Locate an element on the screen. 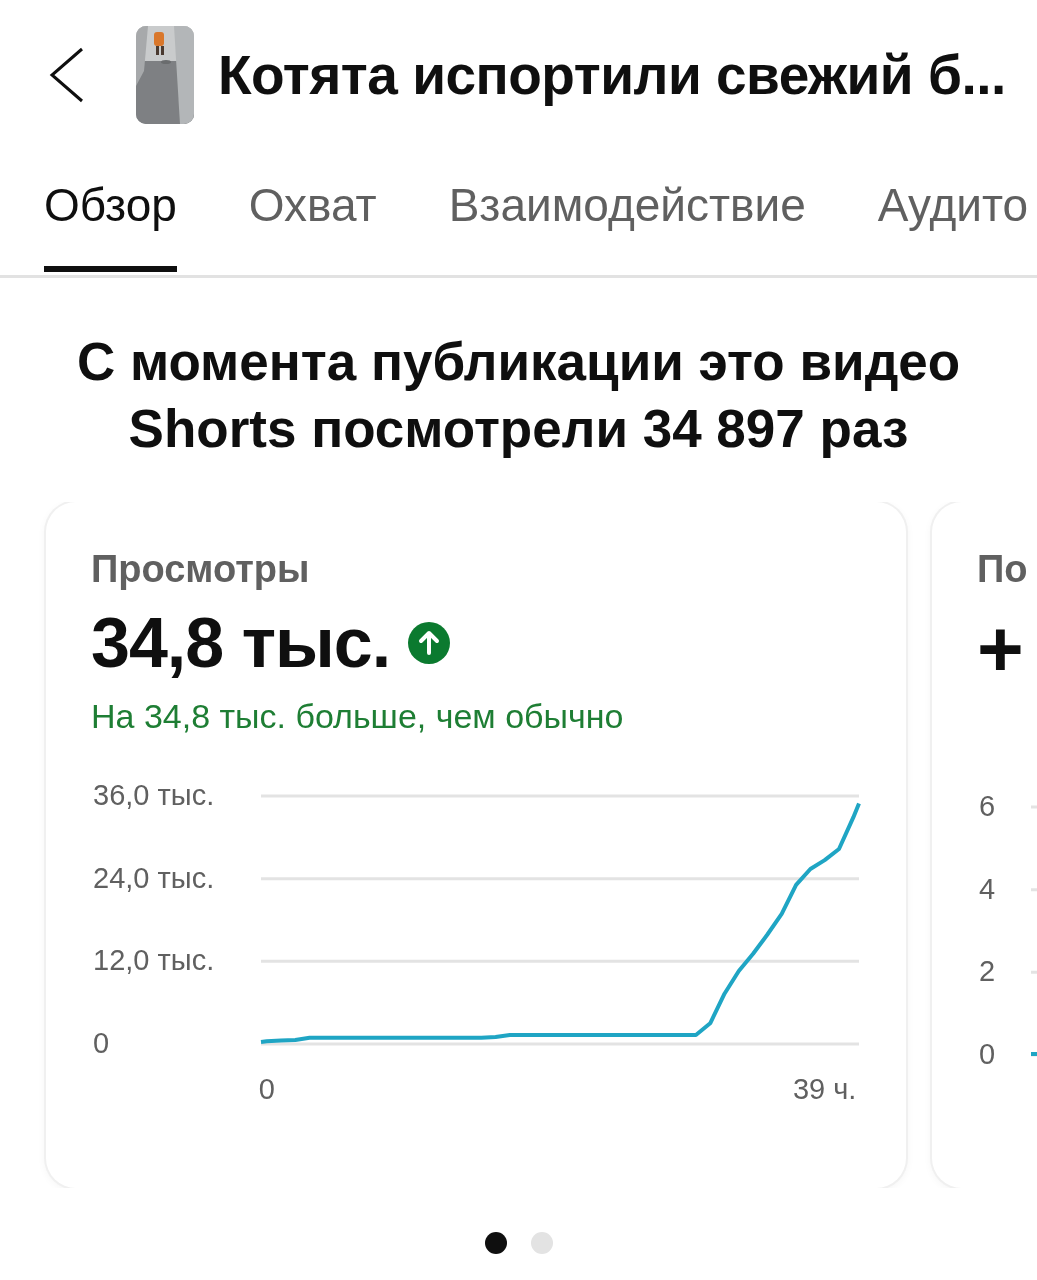 The height and width of the screenshot is (1280, 1037). axis-label: 6 is located at coordinates (987, 806).